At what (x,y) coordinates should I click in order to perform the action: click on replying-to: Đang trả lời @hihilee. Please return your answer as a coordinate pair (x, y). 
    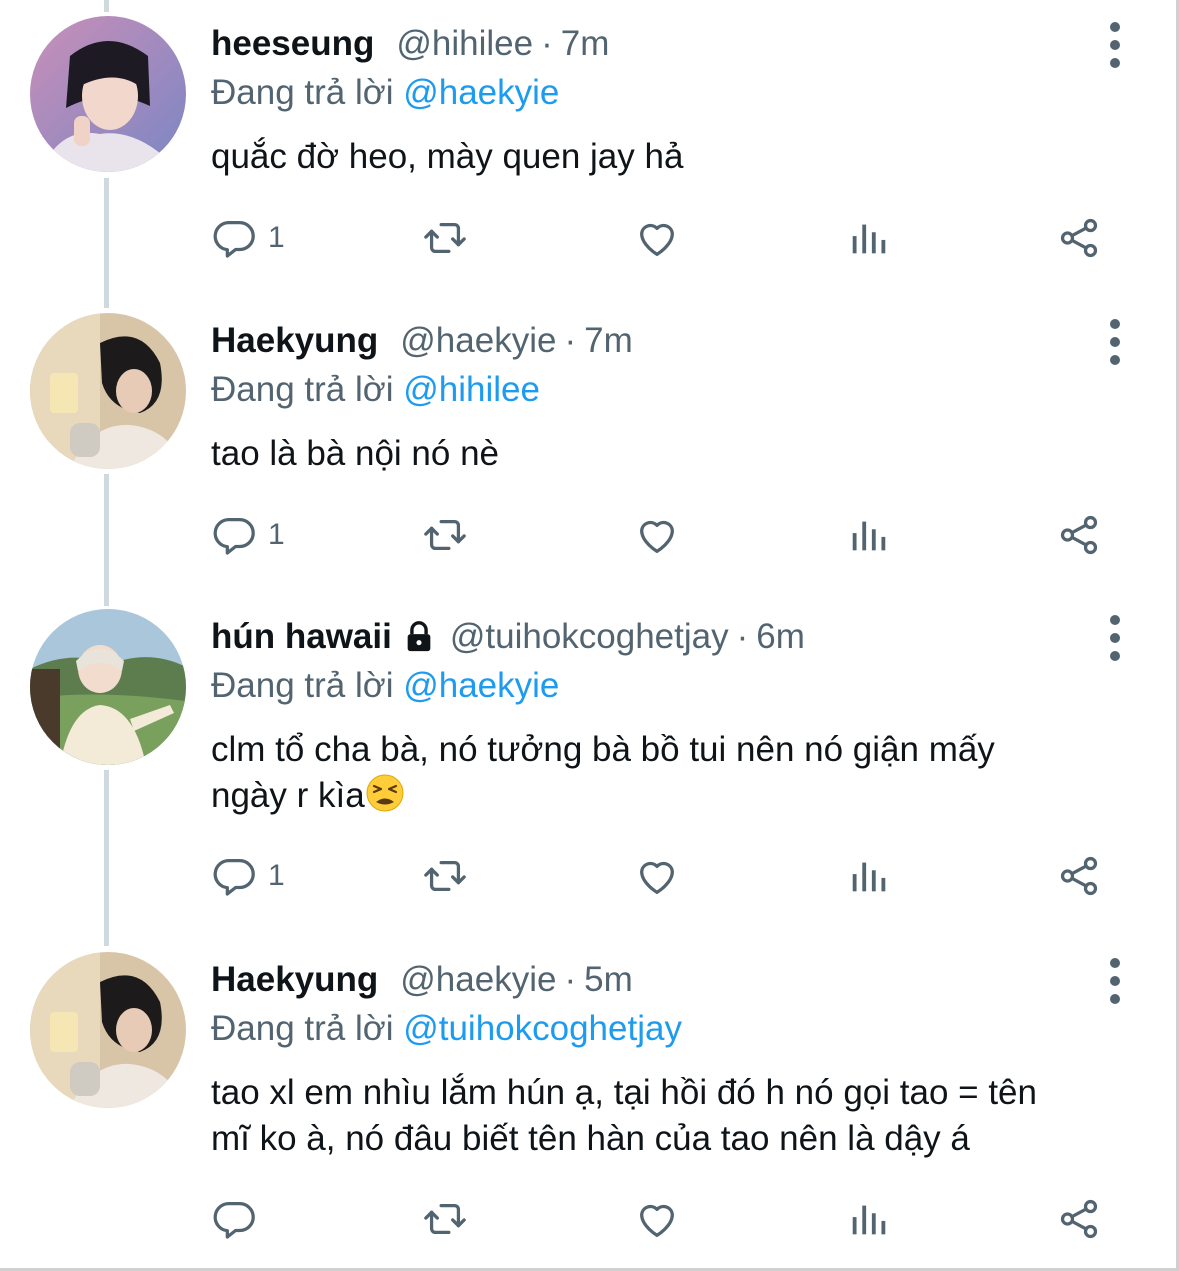
    Looking at the image, I should click on (375, 390).